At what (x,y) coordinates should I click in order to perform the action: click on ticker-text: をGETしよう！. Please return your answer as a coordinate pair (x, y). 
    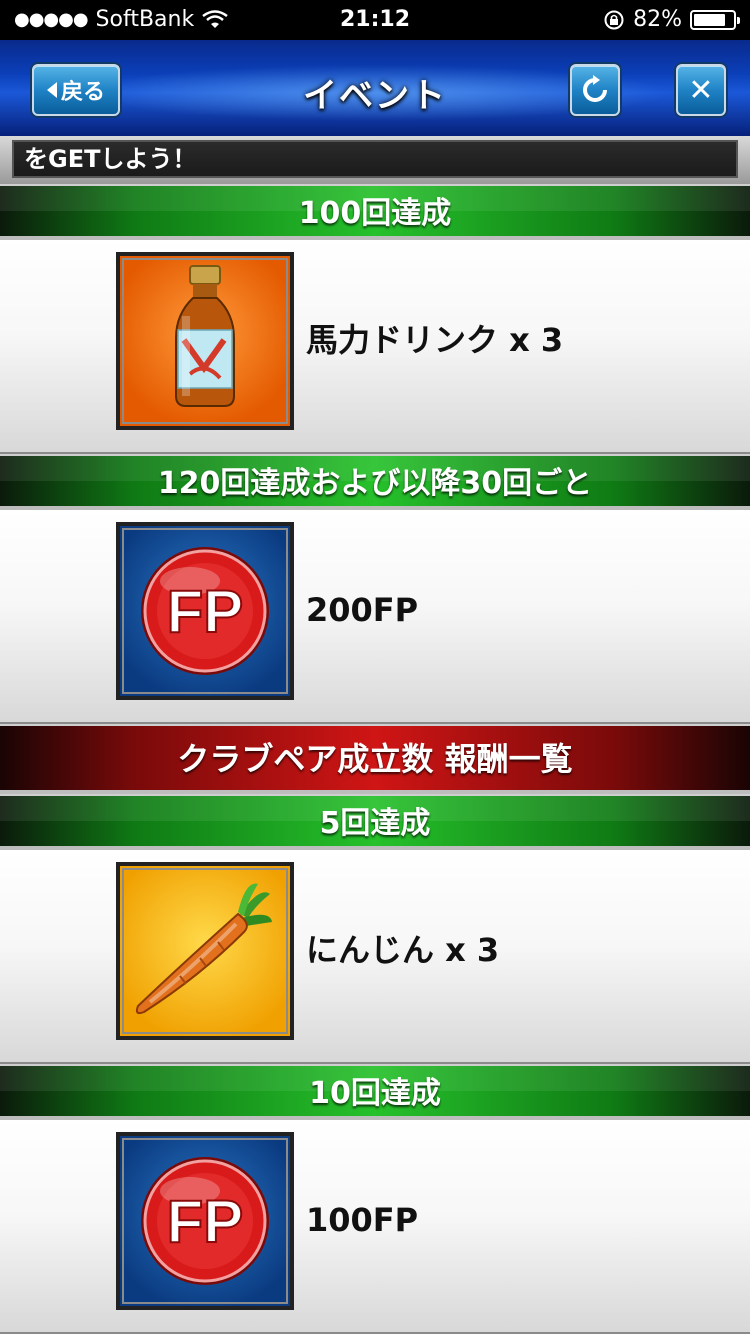
    Looking at the image, I should click on (375, 159).